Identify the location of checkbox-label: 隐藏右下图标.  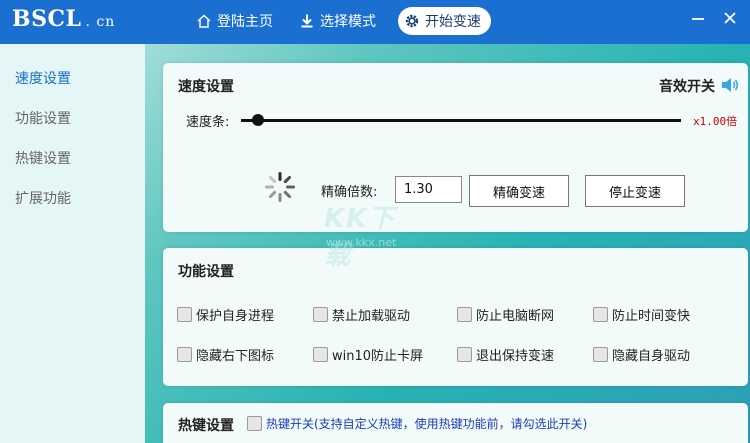
(235, 356).